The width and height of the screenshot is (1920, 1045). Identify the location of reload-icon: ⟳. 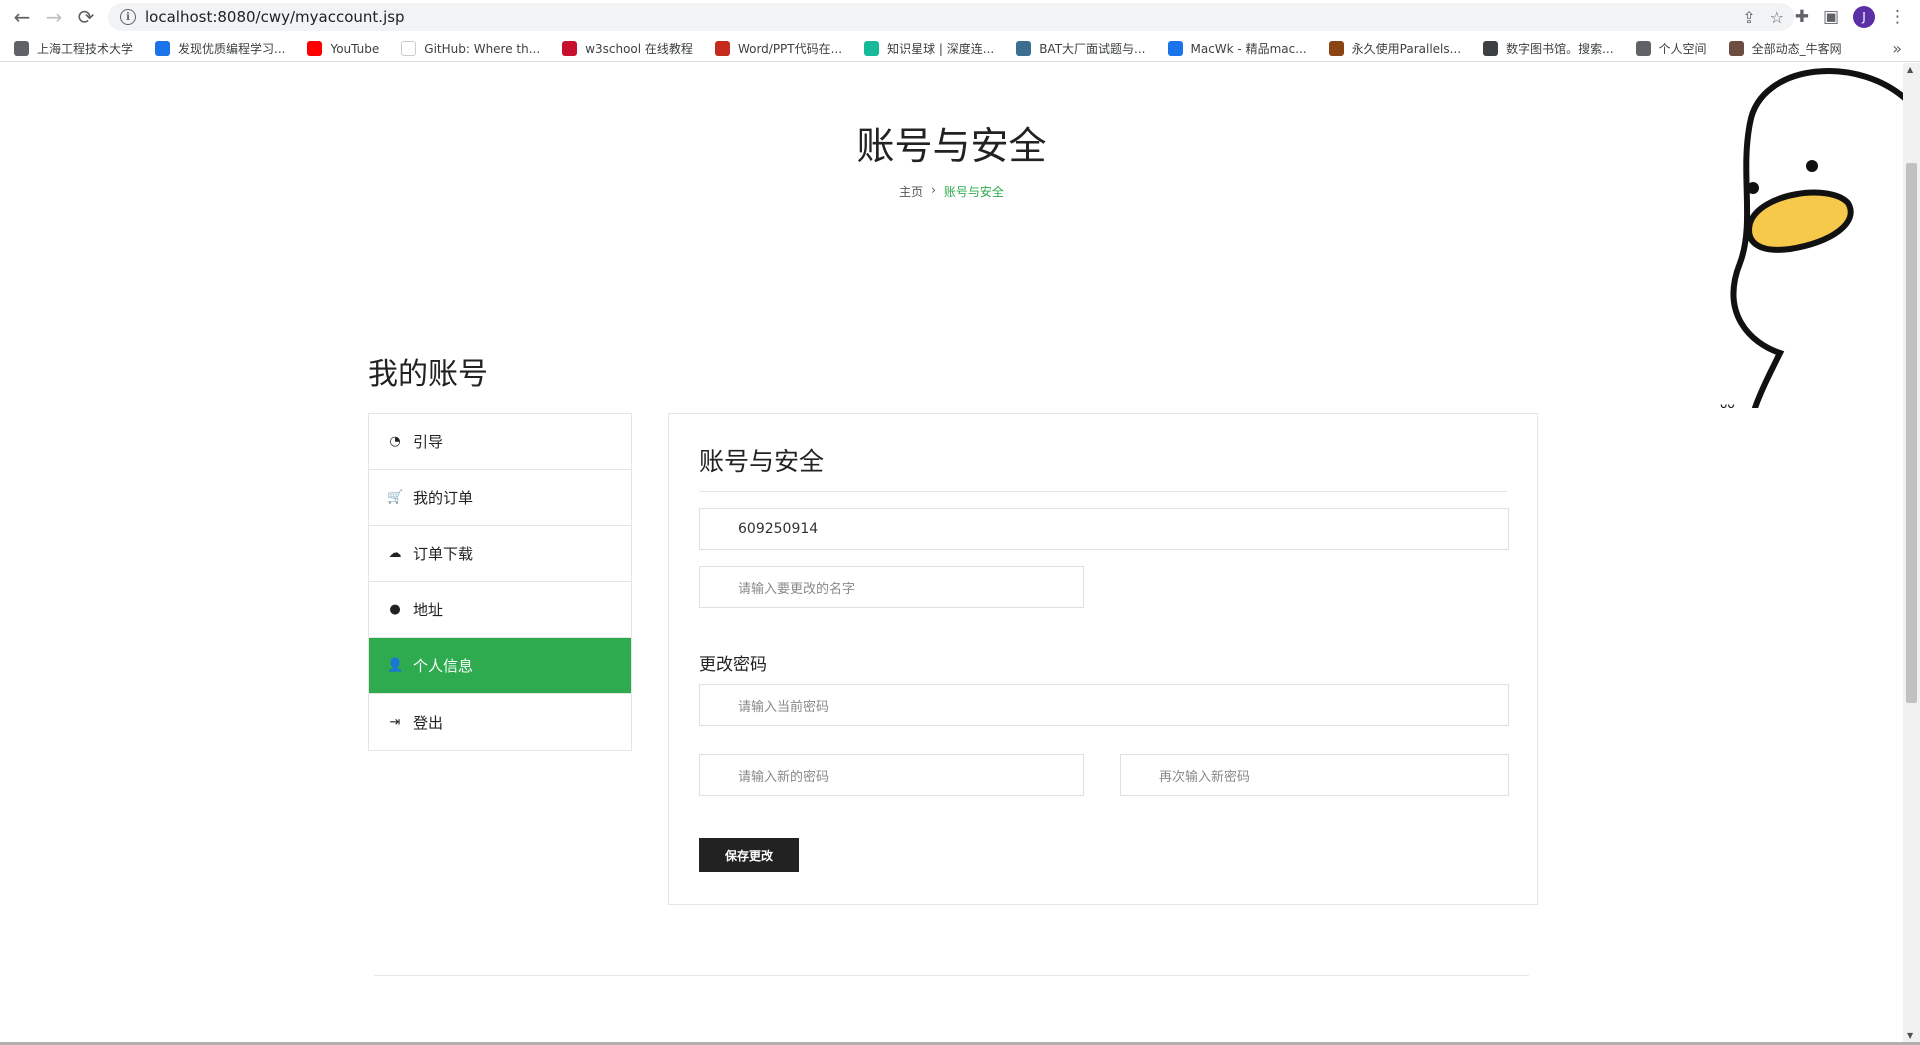
(86, 17).